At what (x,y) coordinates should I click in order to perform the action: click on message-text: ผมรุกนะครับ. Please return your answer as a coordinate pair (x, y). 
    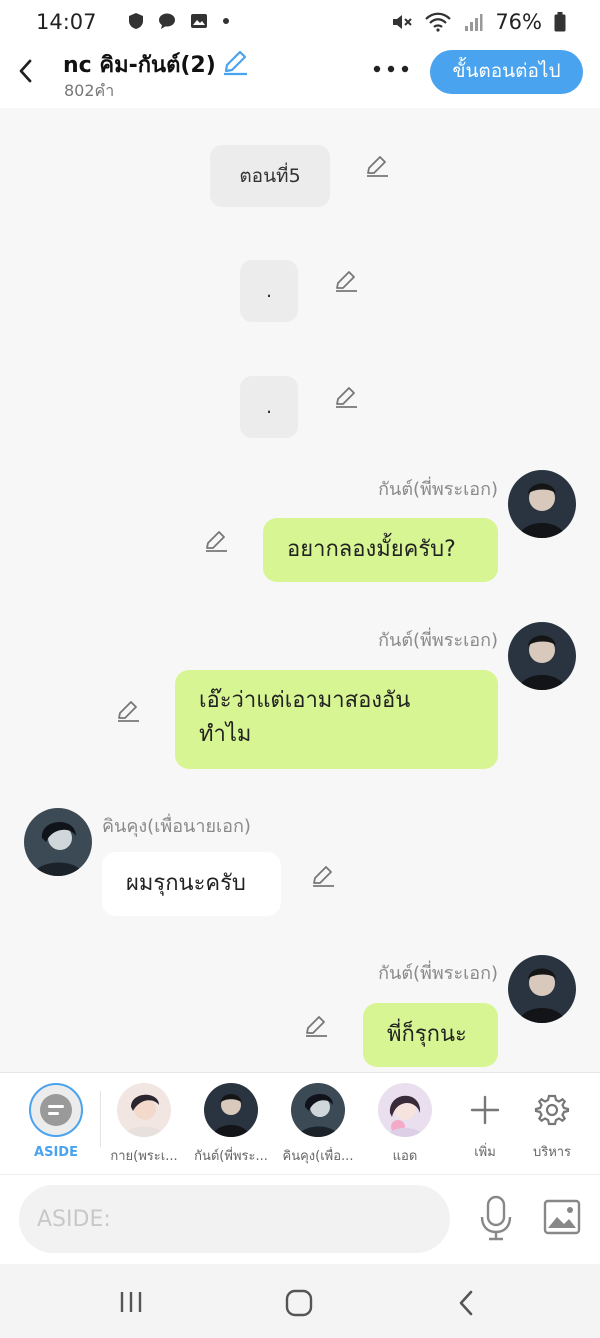
    Looking at the image, I should click on (186, 883).